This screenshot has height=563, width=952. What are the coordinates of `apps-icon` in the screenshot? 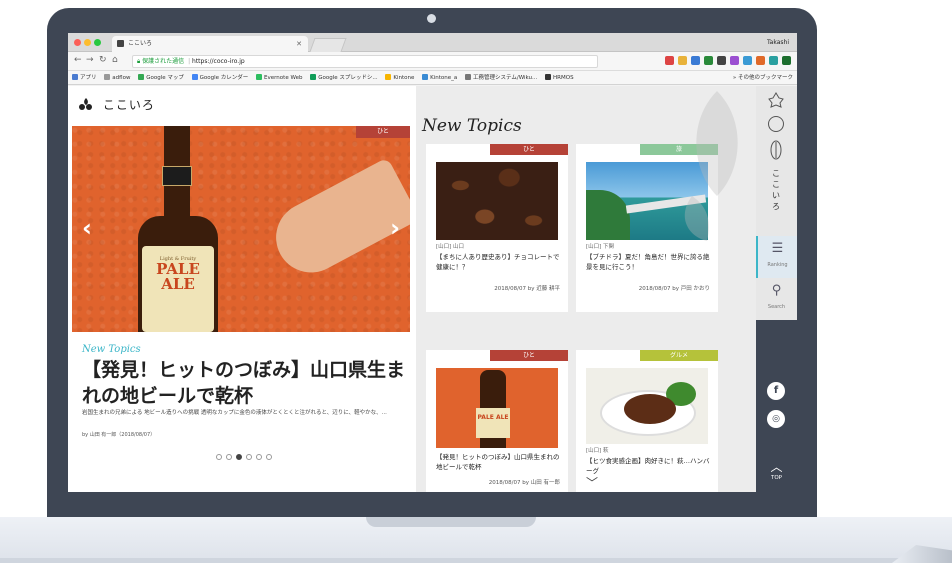 It's located at (75, 77).